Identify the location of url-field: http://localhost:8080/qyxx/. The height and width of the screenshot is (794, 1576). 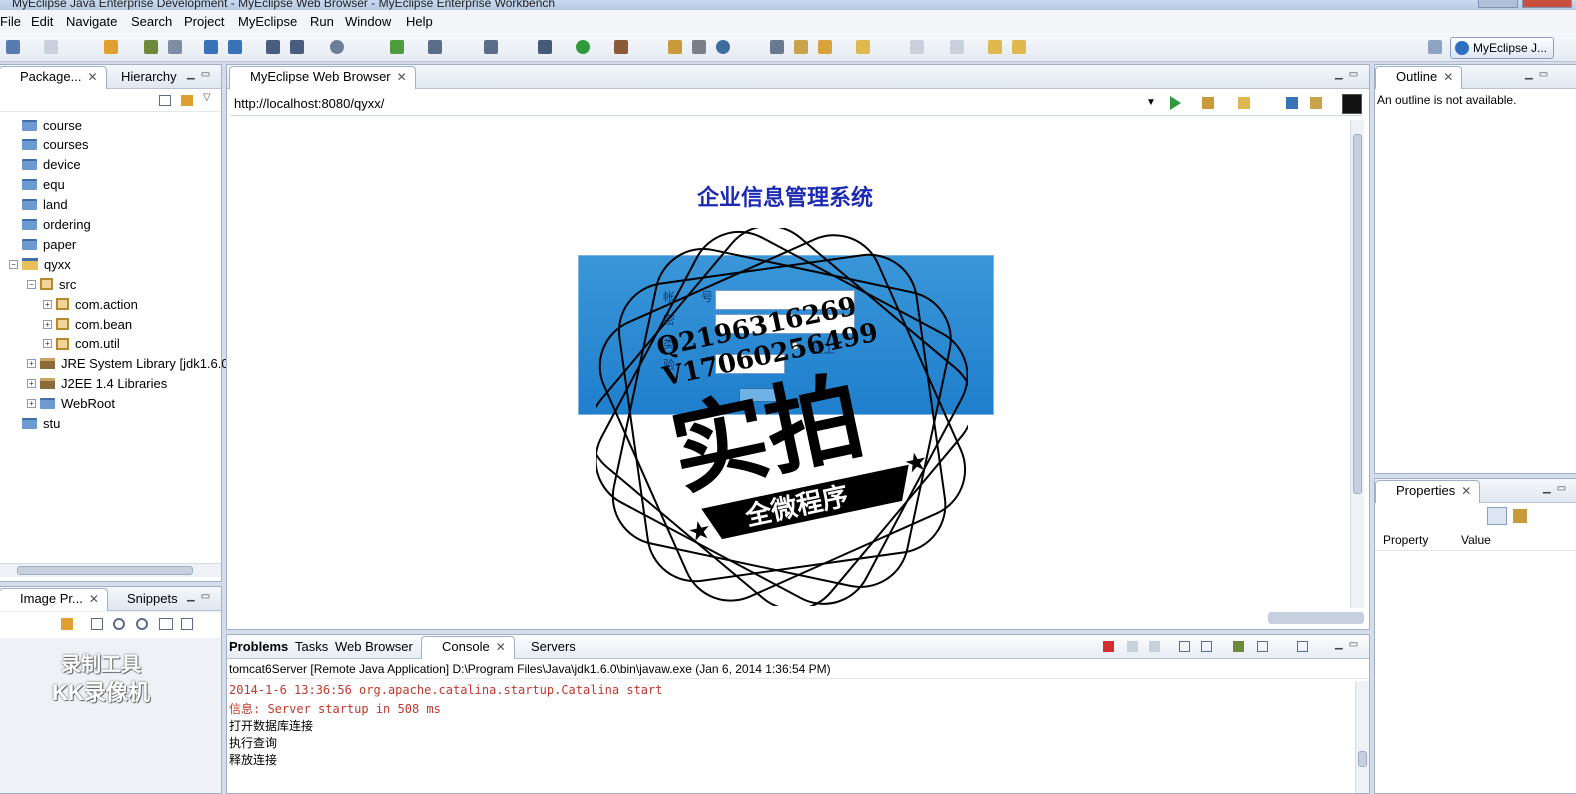
(309, 103).